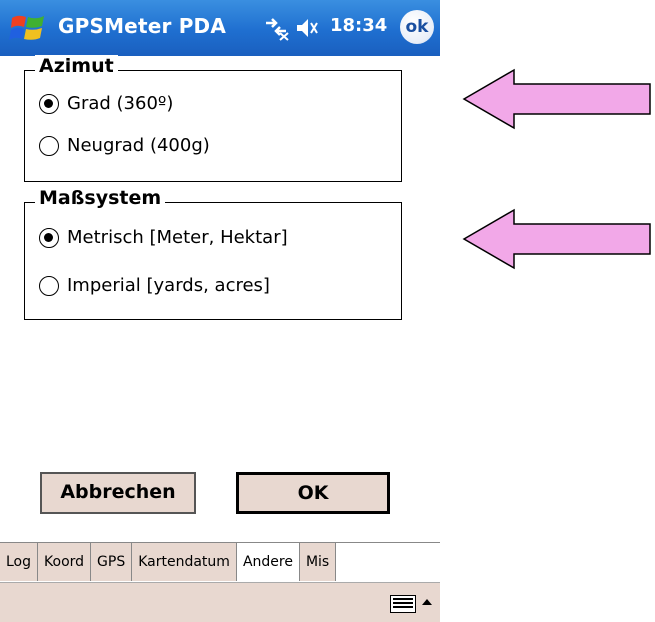  Describe the element at coordinates (142, 26) in the screenshot. I see `app-title: GPSMeter PDA` at that location.